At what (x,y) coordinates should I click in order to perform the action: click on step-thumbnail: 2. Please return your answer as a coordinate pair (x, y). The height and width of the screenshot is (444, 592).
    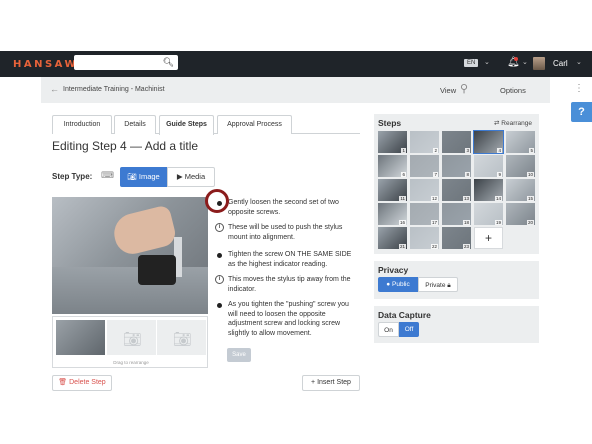
    Looking at the image, I should click on (424, 142).